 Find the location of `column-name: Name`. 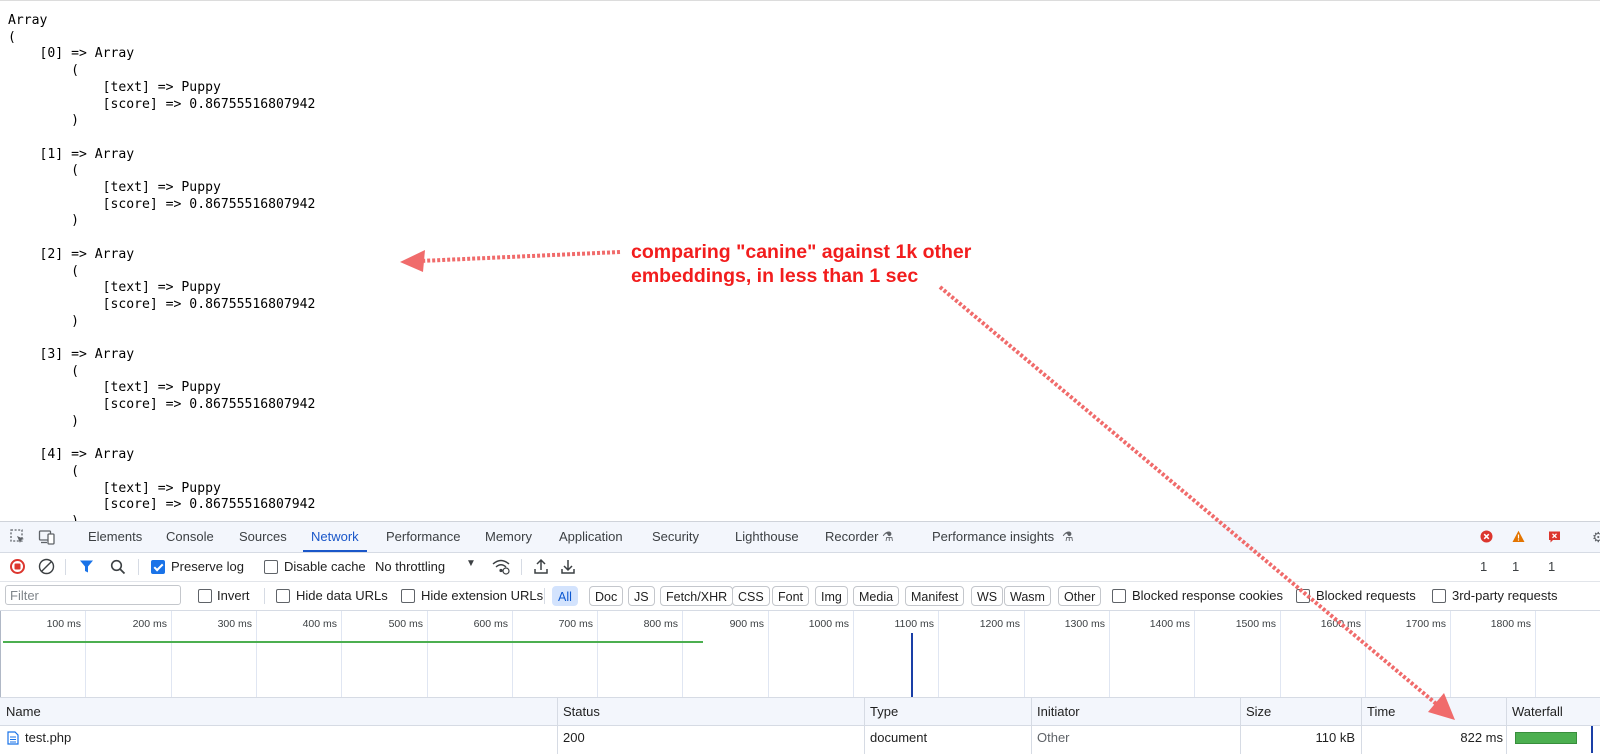

column-name: Name is located at coordinates (23, 711).